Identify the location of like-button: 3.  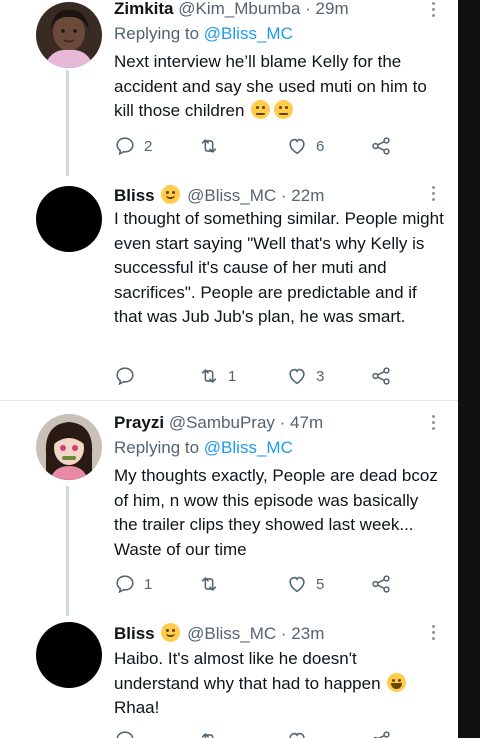
(305, 376).